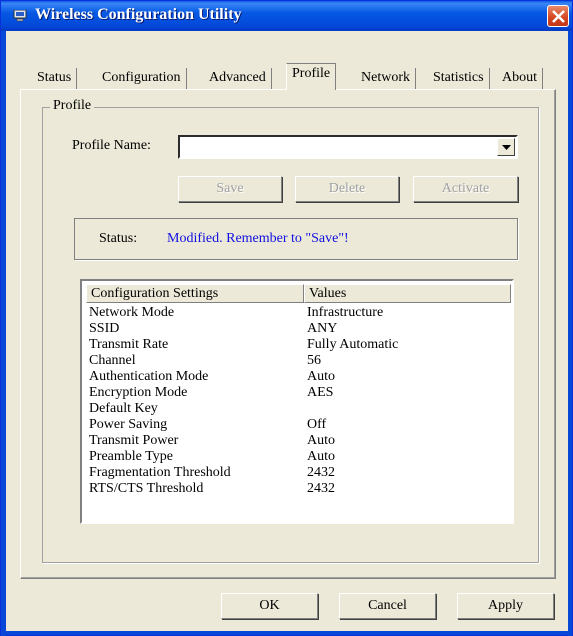 The image size is (573, 636). I want to click on chevron-down-icon, so click(506, 147).